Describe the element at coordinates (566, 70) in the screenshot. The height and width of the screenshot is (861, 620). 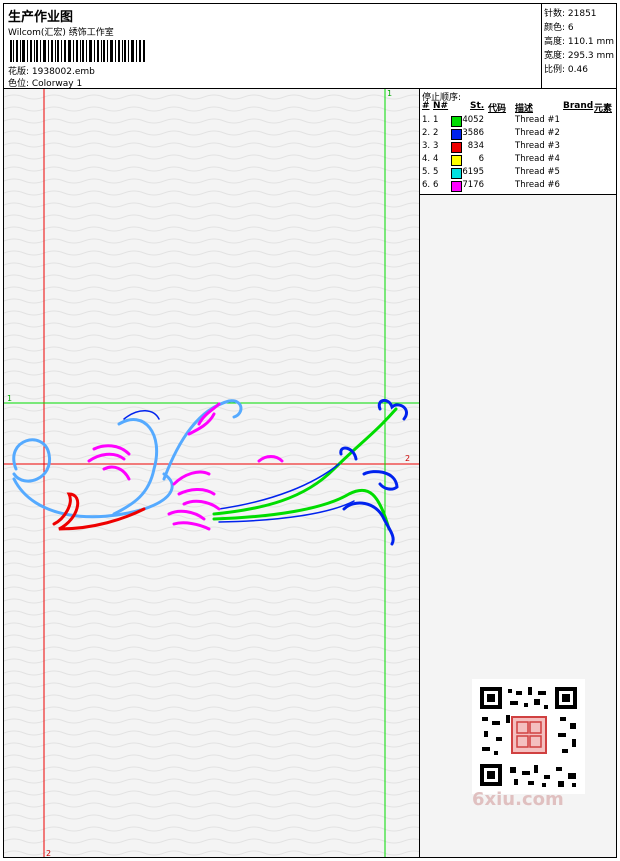
I see `design-scale: 比例: 0.46` at that location.